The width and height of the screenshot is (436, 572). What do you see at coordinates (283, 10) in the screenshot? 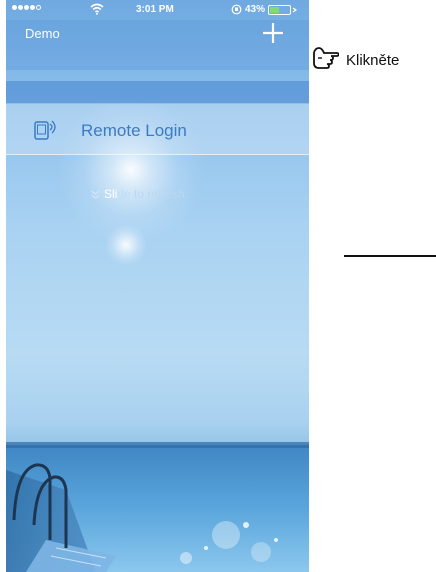
I see `battery-icon` at bounding box center [283, 10].